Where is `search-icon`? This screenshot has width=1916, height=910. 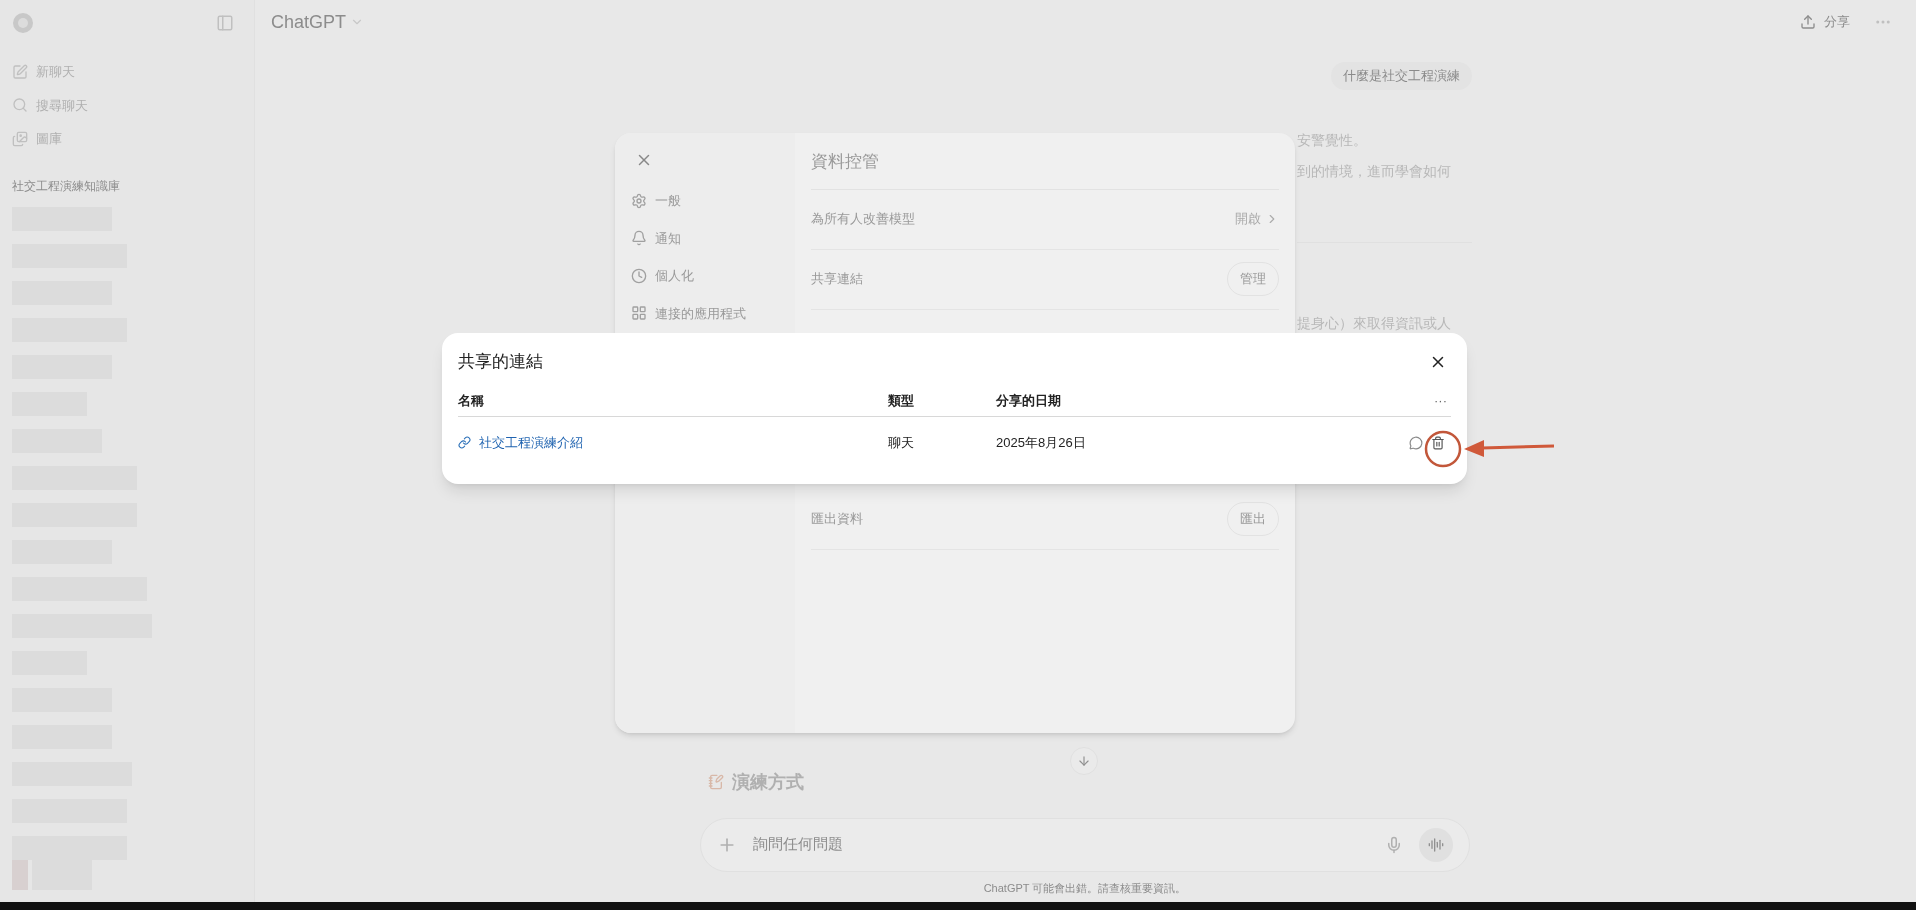 search-icon is located at coordinates (20, 105).